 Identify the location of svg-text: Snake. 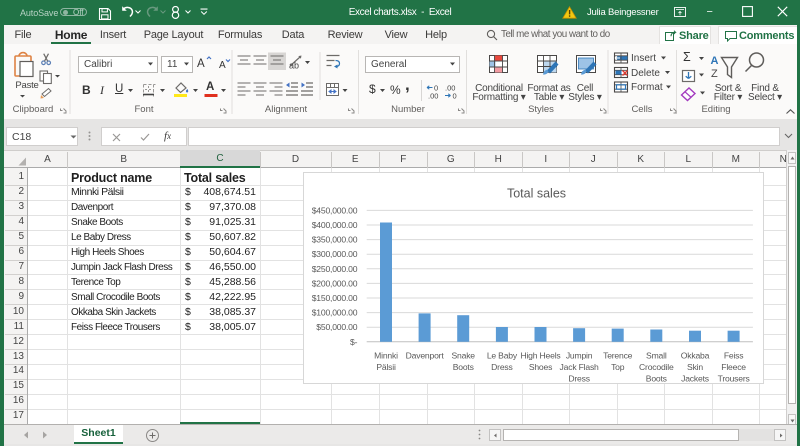
(464, 356).